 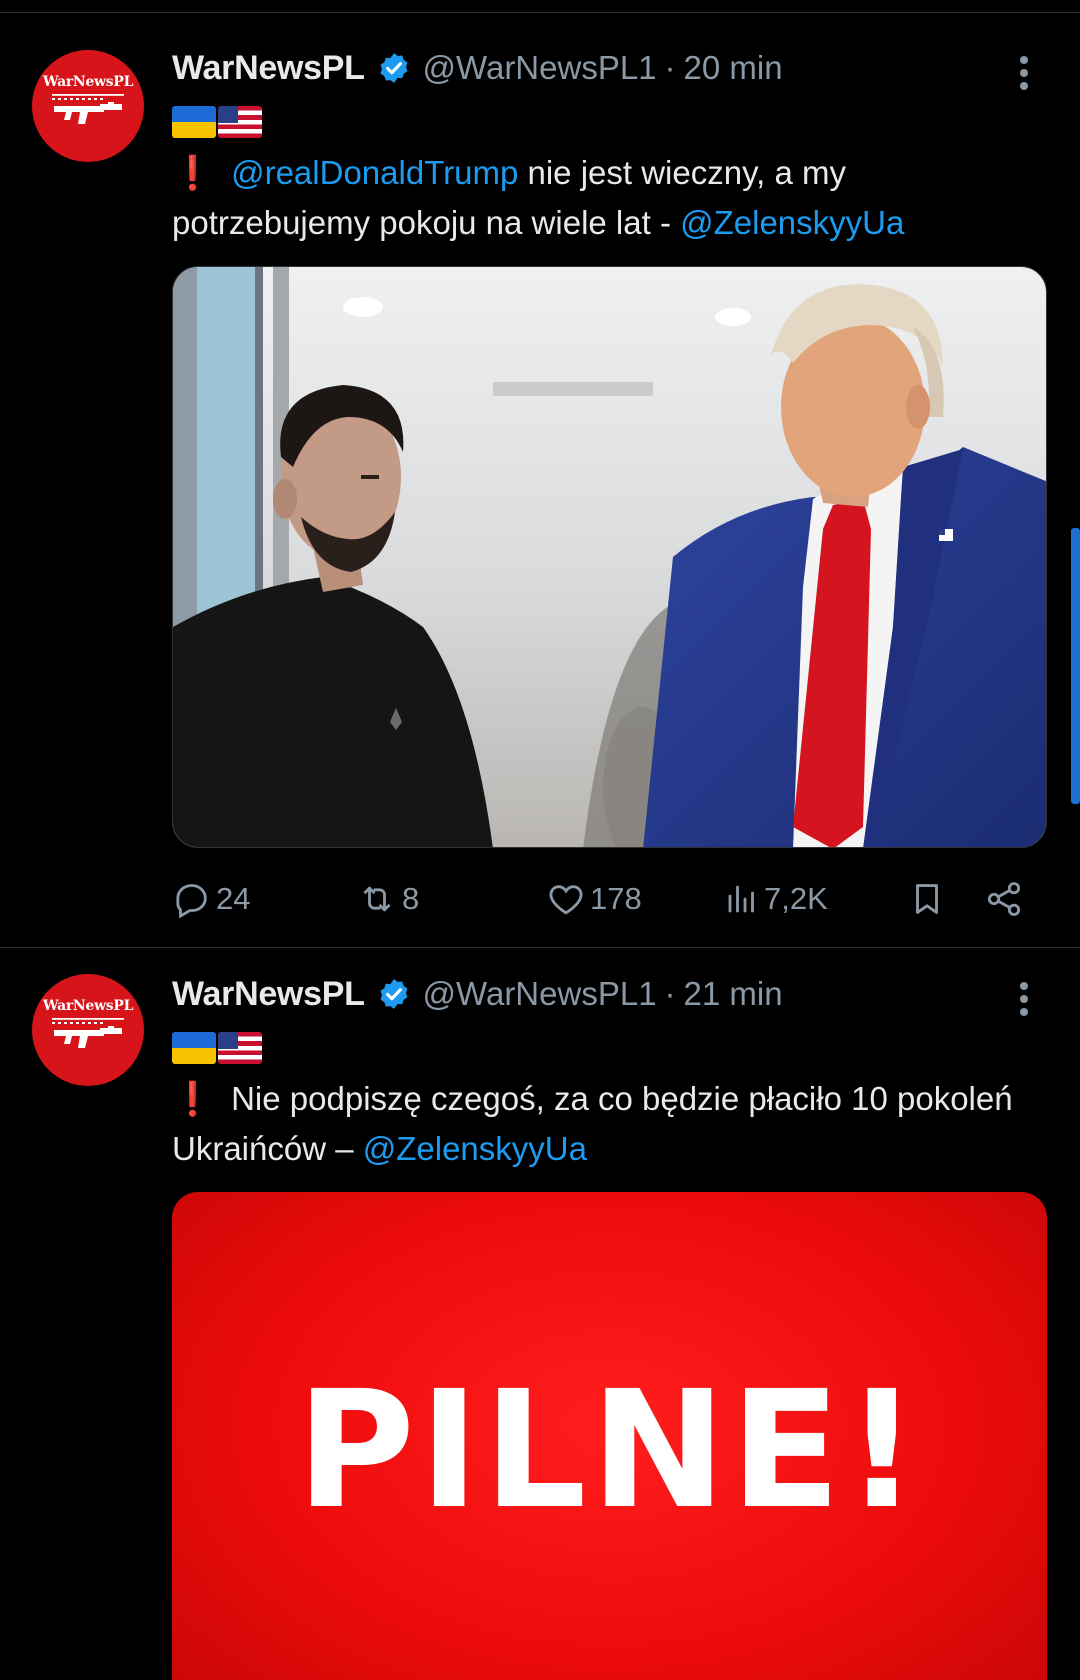 I want to click on views-button: 7,2K, so click(x=776, y=899).